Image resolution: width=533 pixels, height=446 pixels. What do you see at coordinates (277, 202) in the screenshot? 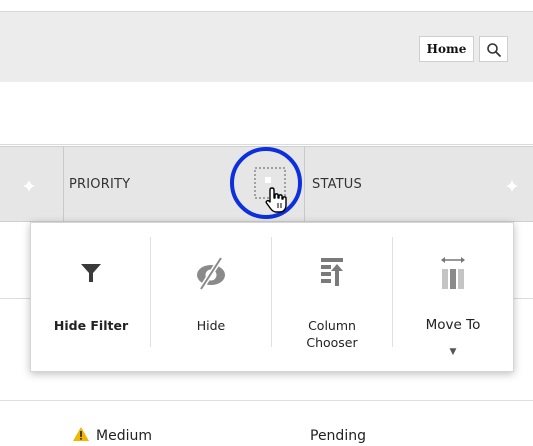
I see `hand-cursor-icon` at bounding box center [277, 202].